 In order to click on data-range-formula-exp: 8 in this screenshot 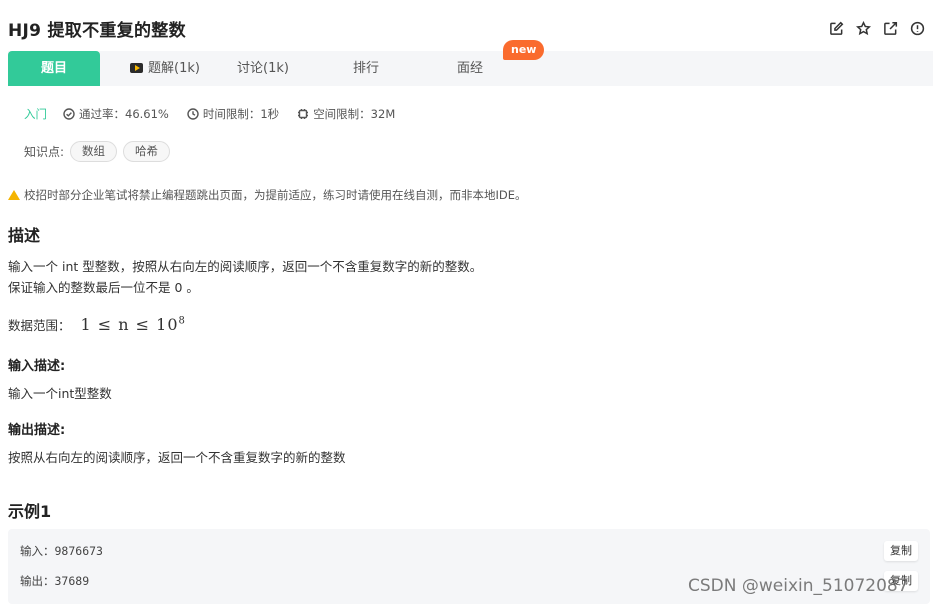, I will do `click(182, 321)`.